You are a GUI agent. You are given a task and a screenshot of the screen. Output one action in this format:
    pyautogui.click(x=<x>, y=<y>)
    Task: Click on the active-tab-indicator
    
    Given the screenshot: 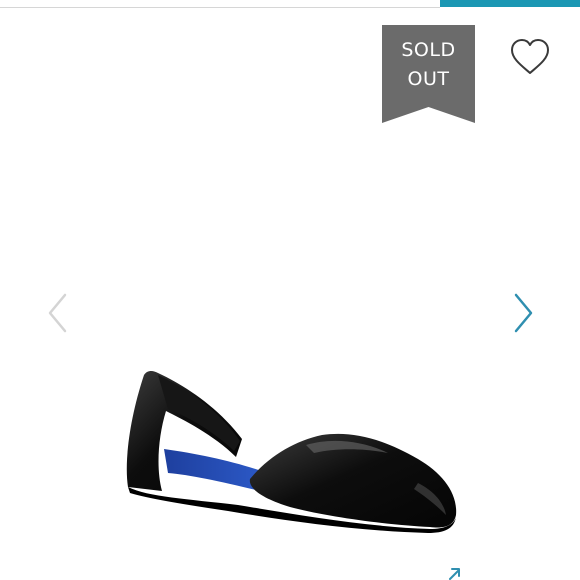 What is the action you would take?
    pyautogui.click(x=510, y=3)
    